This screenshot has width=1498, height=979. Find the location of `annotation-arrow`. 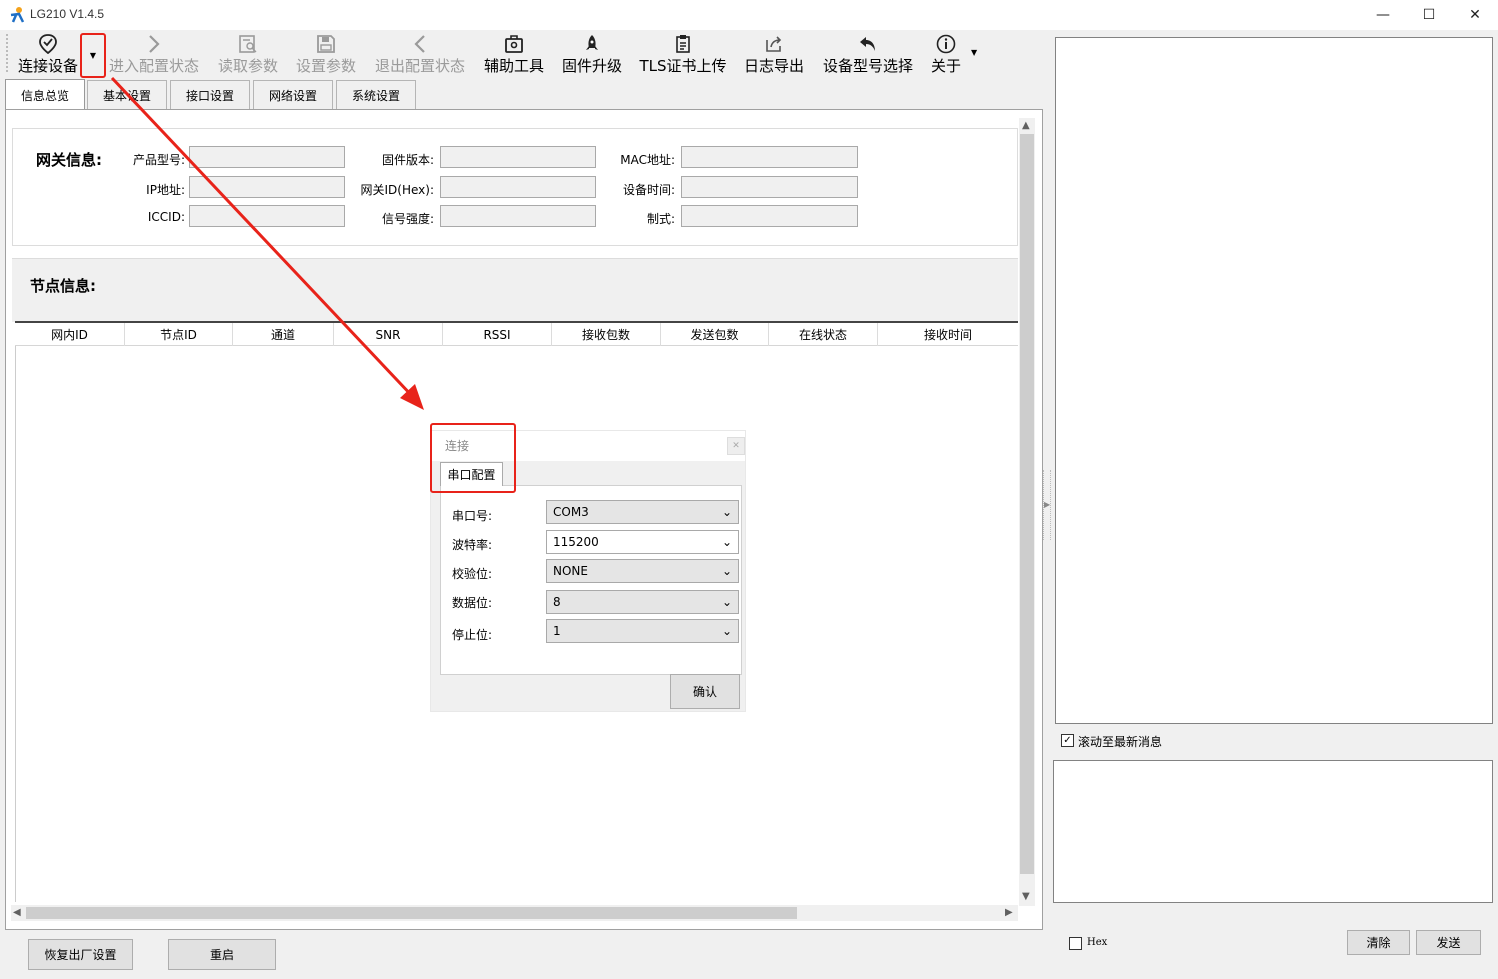

annotation-arrow is located at coordinates (267, 243).